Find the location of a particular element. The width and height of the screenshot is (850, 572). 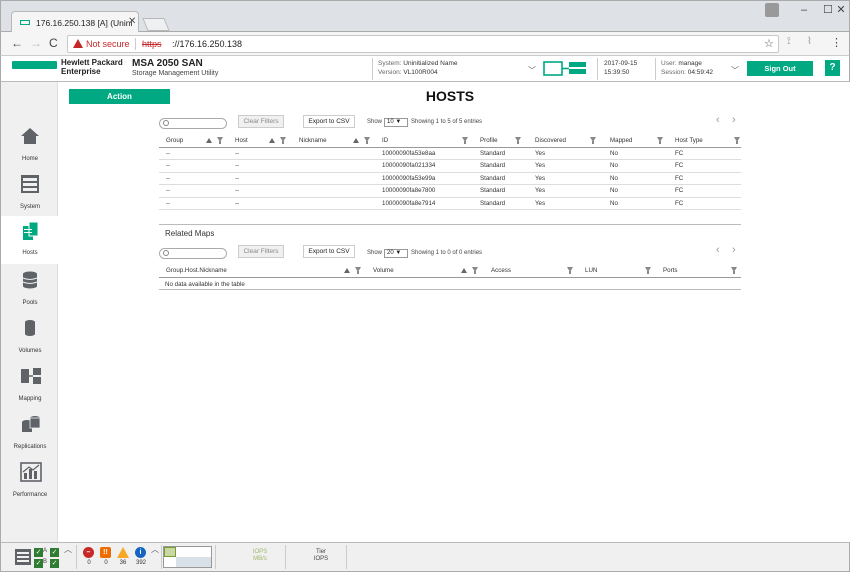

column-header-nickname: Nickname is located at coordinates (313, 140).